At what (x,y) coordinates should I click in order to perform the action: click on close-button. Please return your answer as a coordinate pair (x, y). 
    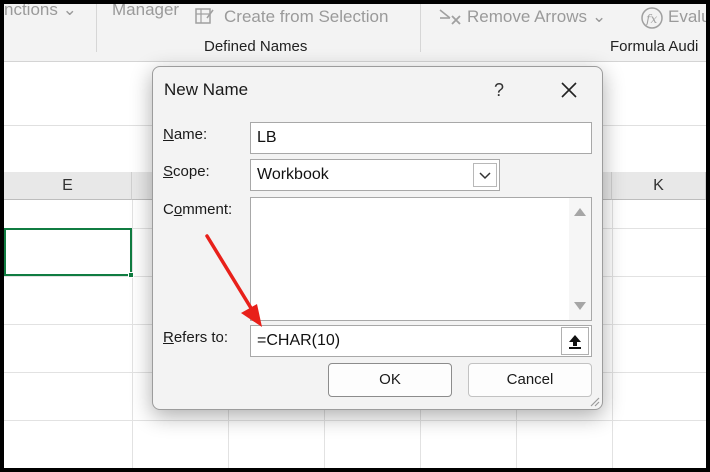
    Looking at the image, I should click on (569, 90).